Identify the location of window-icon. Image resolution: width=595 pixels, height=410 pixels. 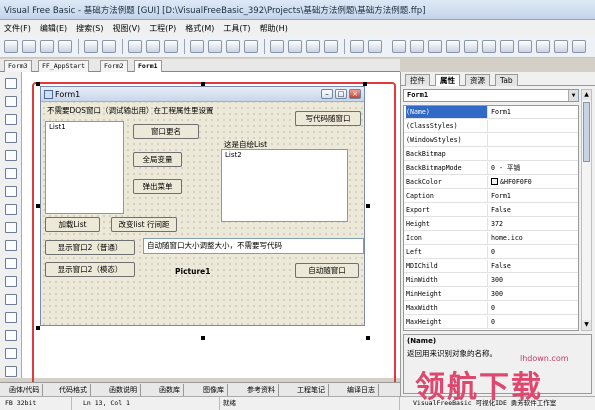
(489, 46).